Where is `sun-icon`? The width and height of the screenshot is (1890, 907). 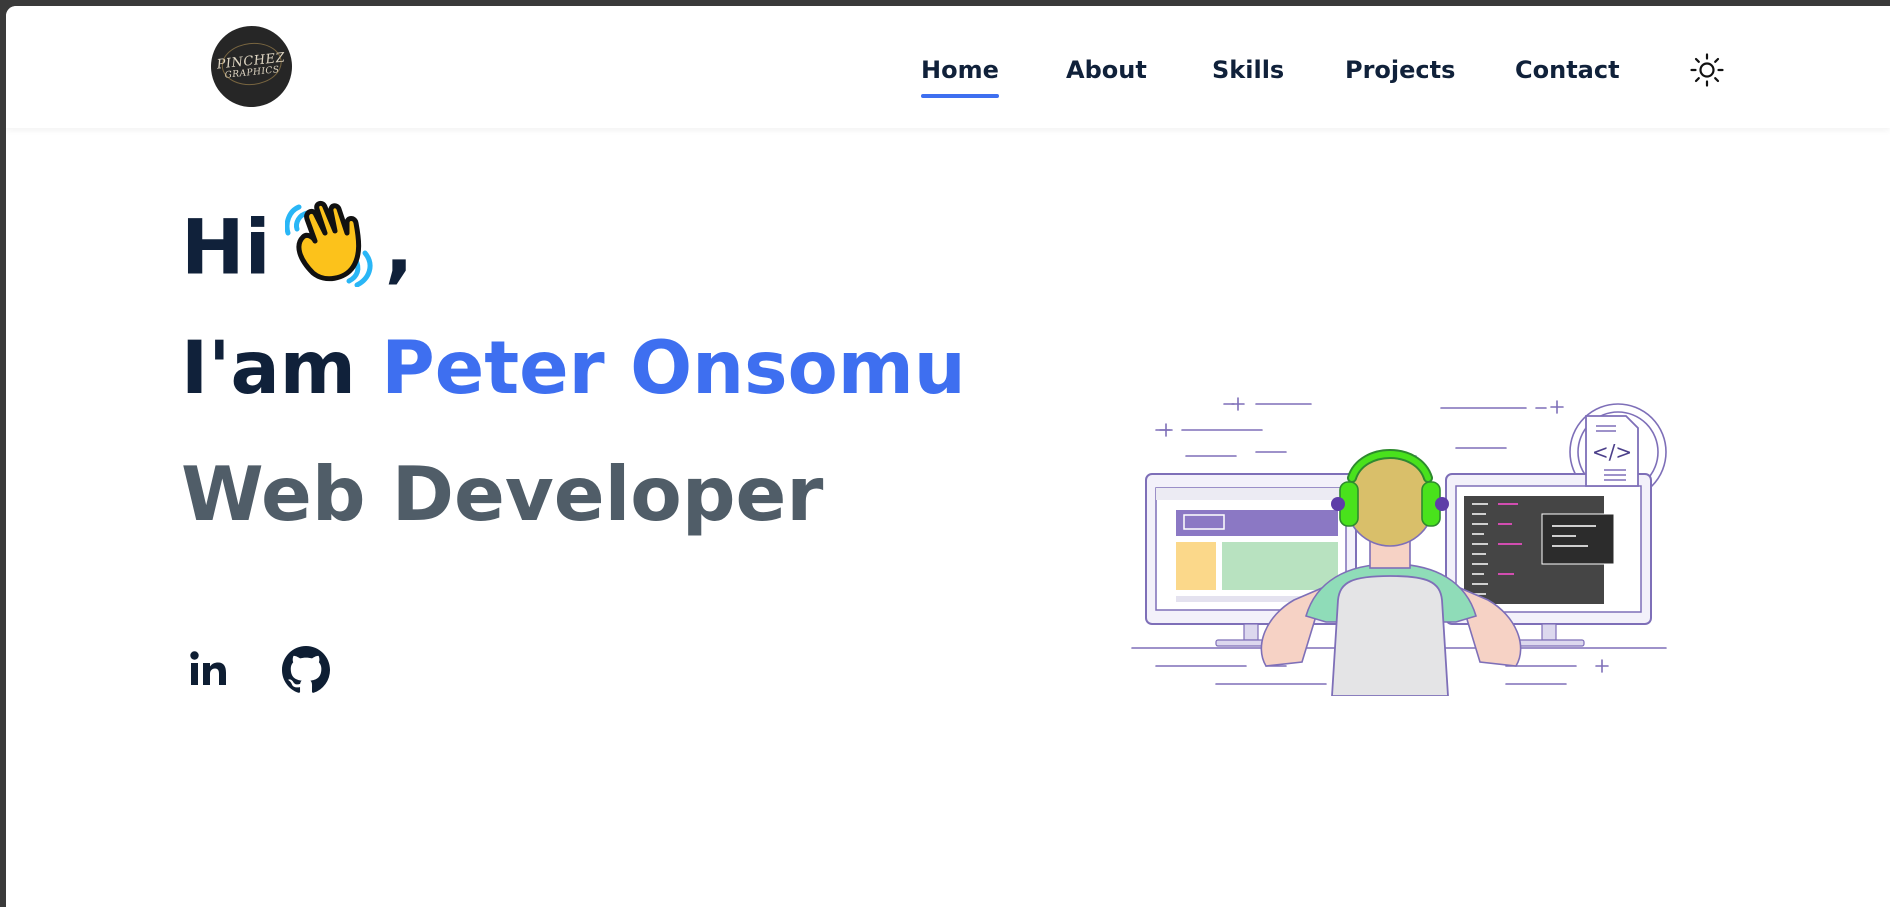
sun-icon is located at coordinates (1707, 70).